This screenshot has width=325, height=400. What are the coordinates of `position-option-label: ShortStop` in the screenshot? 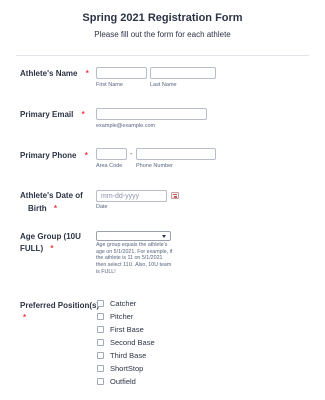 It's located at (127, 368).